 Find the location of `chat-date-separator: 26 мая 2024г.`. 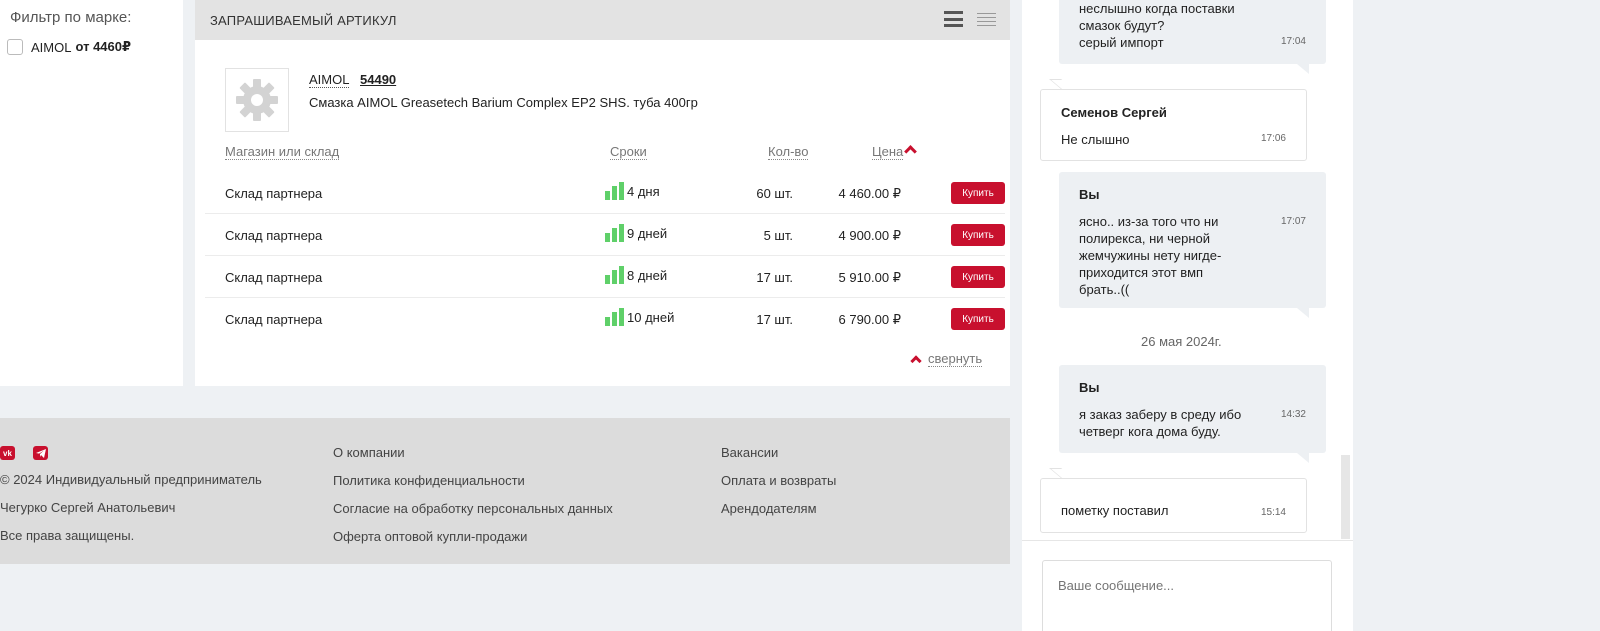

chat-date-separator: 26 мая 2024г. is located at coordinates (1181, 341).